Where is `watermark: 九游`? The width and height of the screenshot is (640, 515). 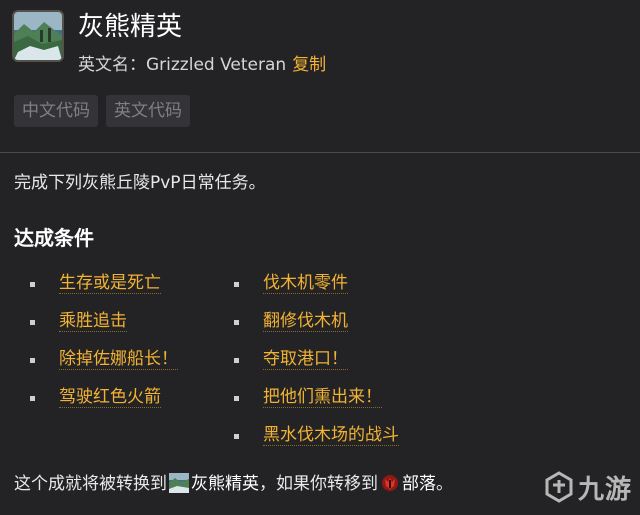
watermark: 九游 is located at coordinates (588, 487).